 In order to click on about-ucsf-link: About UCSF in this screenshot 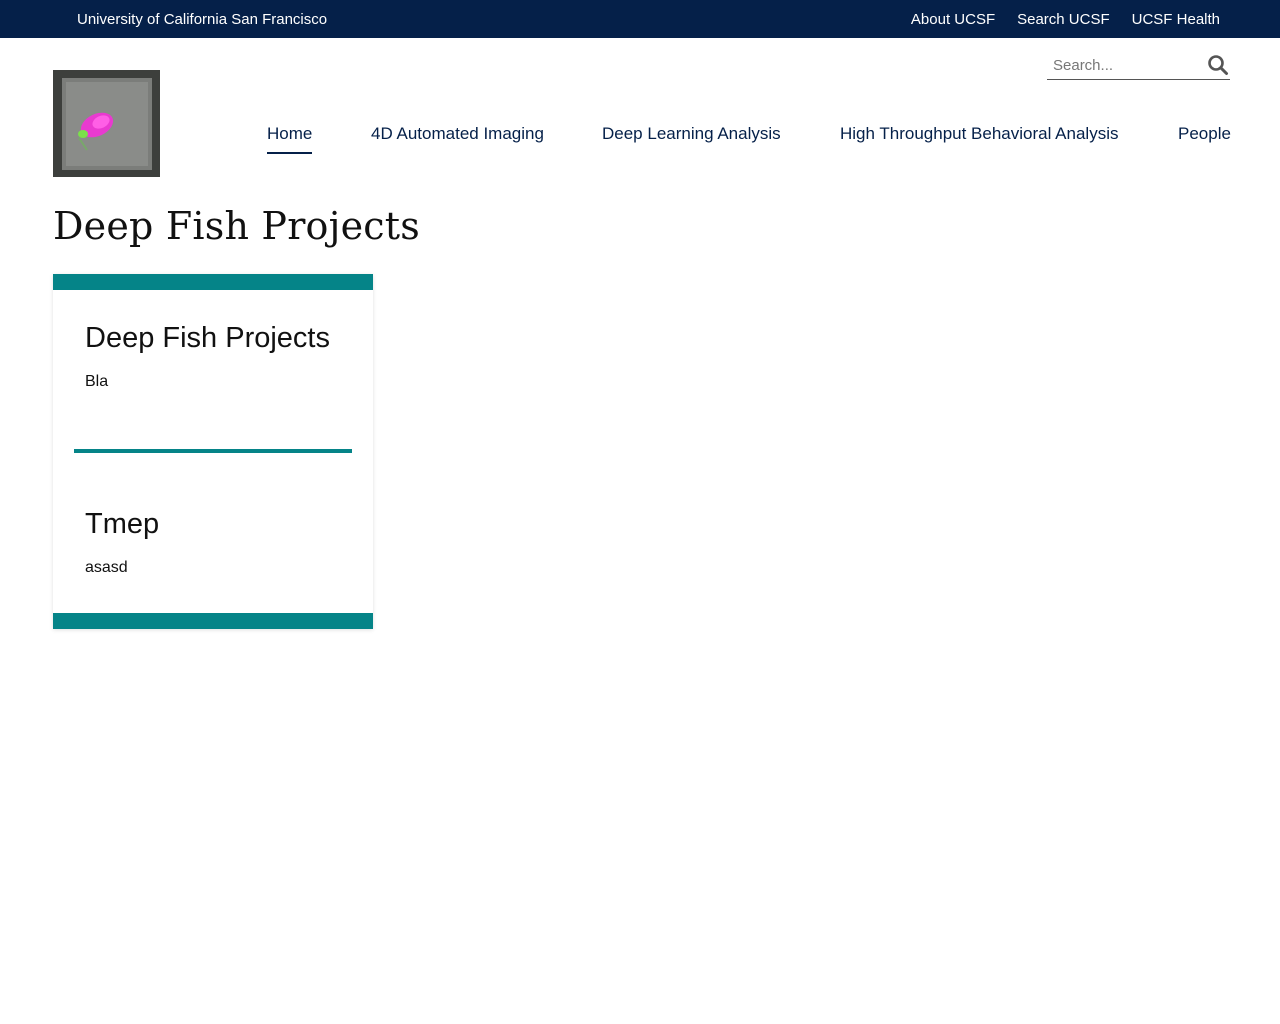, I will do `click(953, 19)`.